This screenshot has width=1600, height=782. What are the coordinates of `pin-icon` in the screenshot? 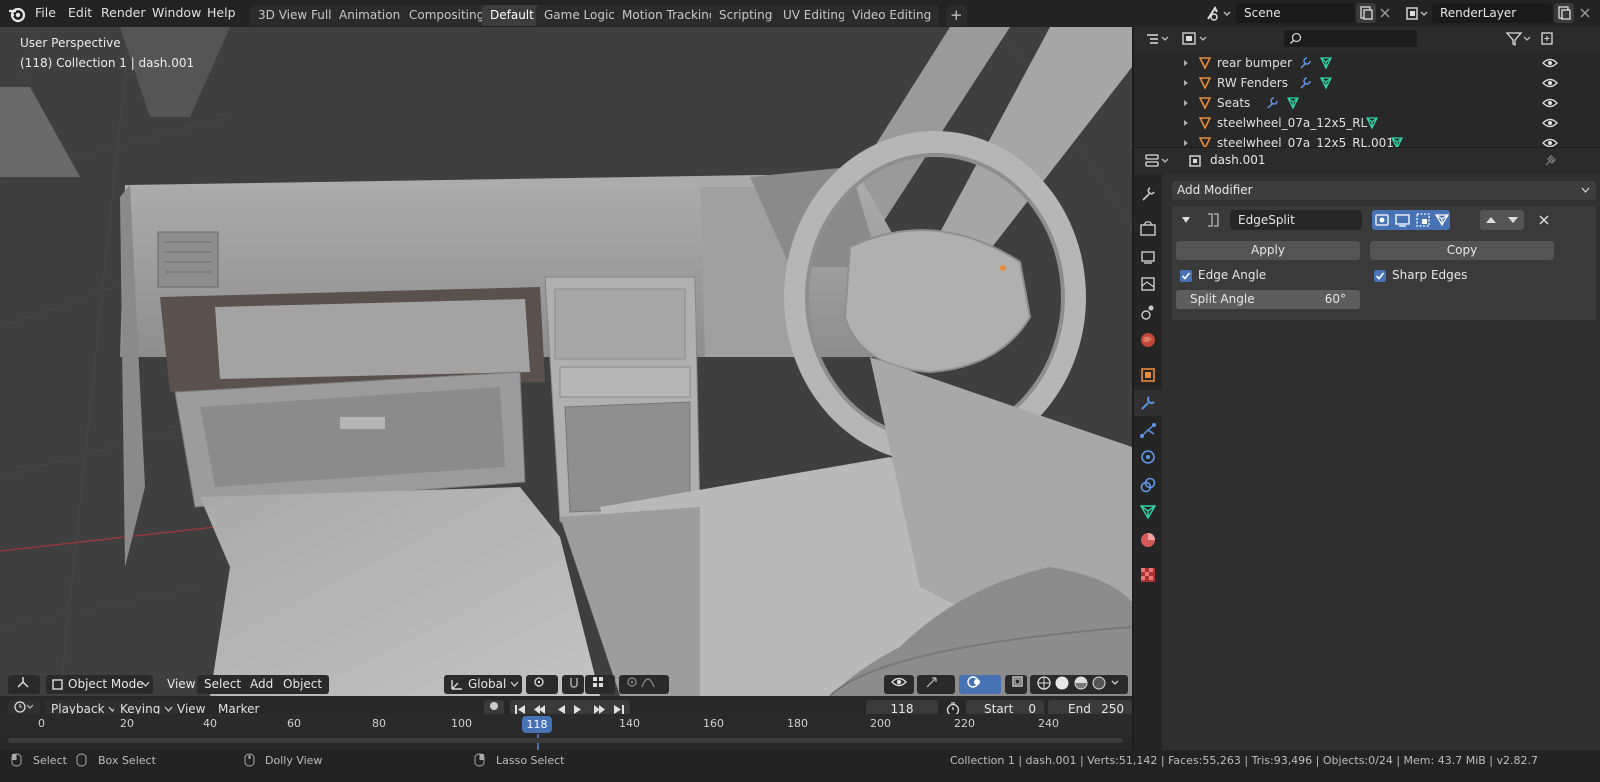 It's located at (1550, 161).